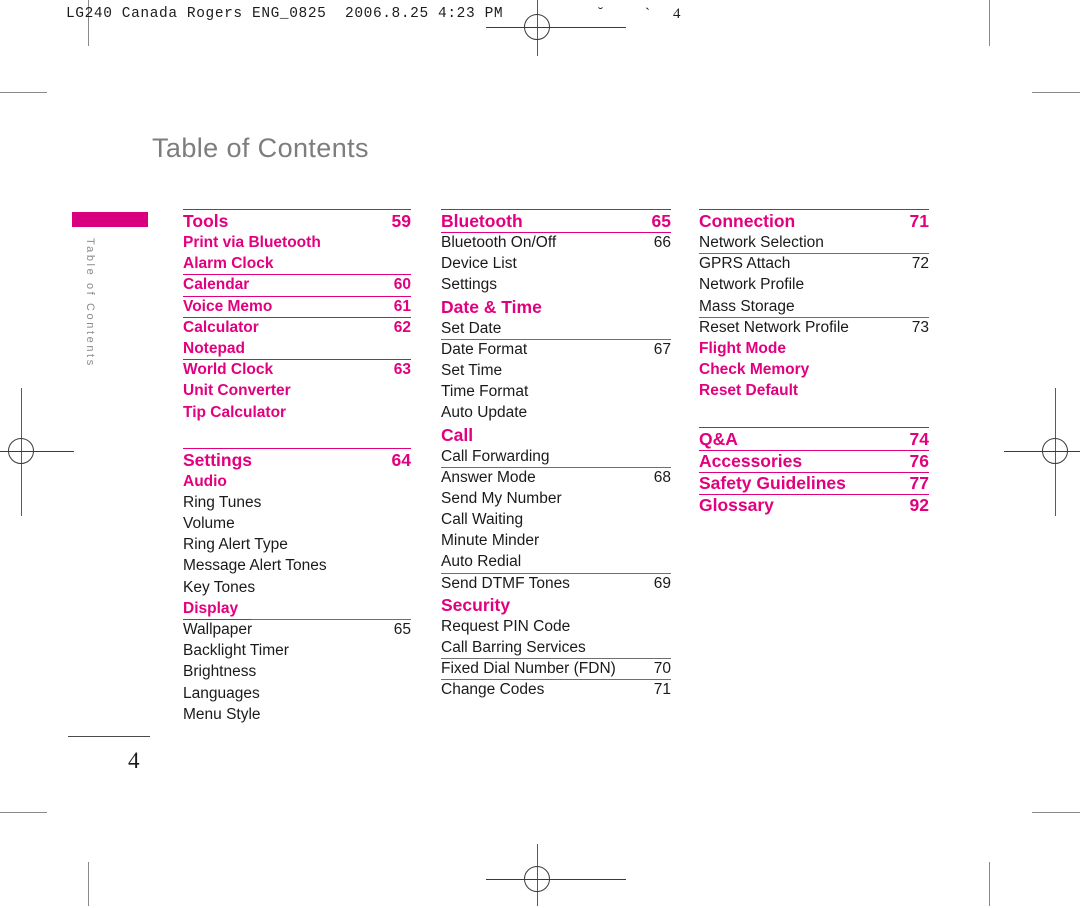 The width and height of the screenshot is (1080, 908). Describe the element at coordinates (513, 647) in the screenshot. I see `toc-entry-label: Call Barring Services` at that location.